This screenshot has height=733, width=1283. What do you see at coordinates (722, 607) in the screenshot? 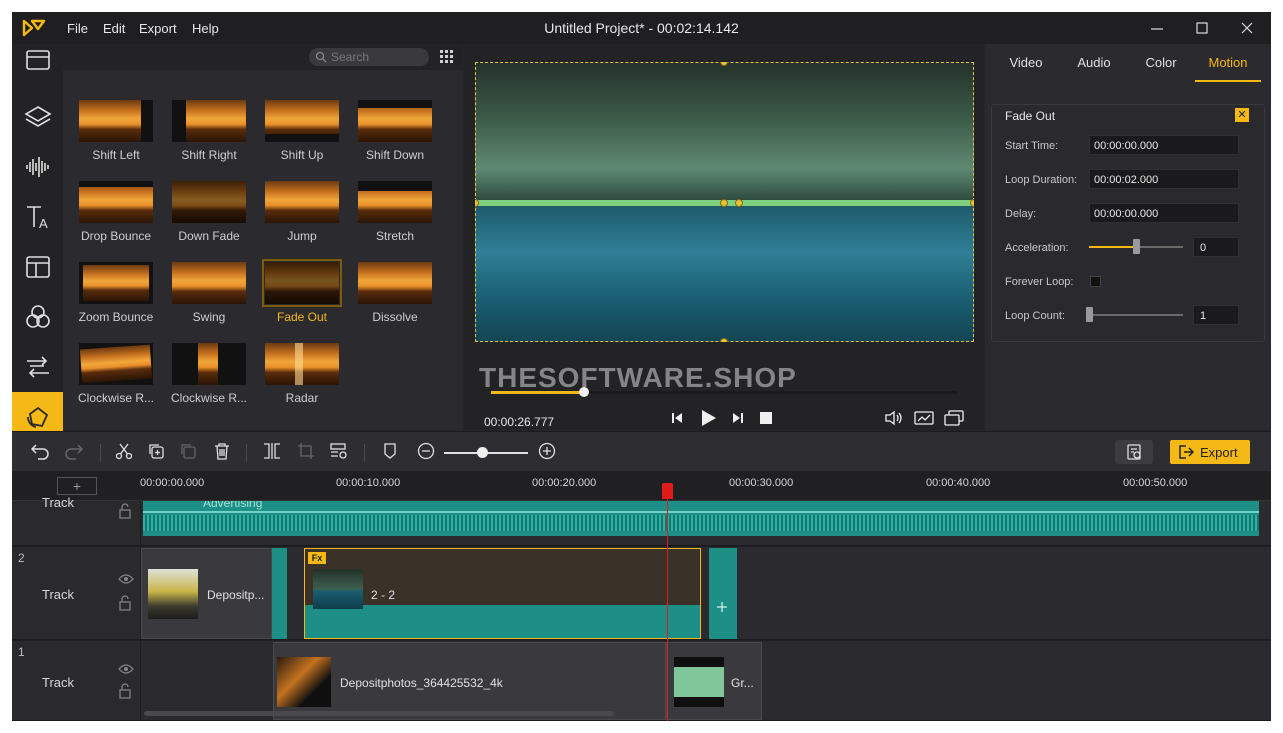
I see `add-icon` at bounding box center [722, 607].